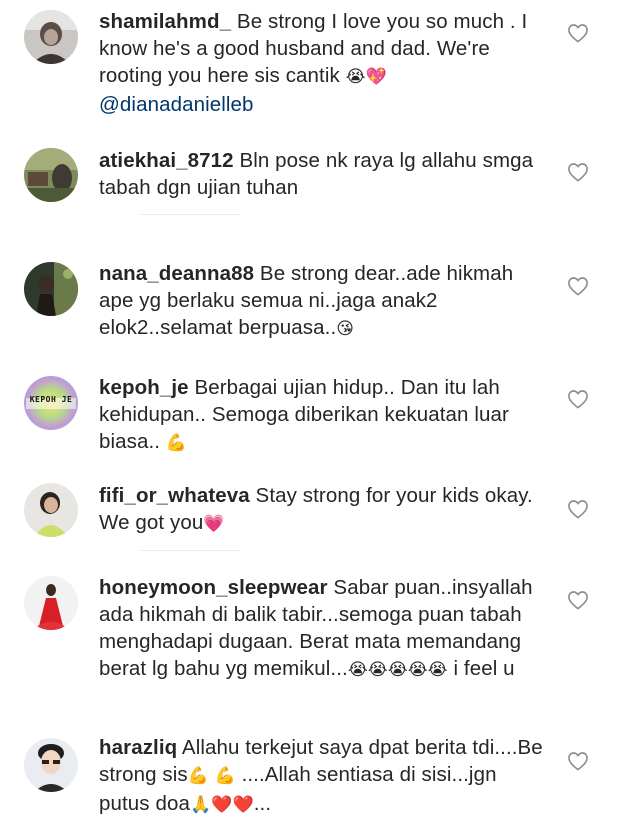 This screenshot has width=622, height=834. What do you see at coordinates (345, 329) in the screenshot?
I see `emoji: 😘` at bounding box center [345, 329].